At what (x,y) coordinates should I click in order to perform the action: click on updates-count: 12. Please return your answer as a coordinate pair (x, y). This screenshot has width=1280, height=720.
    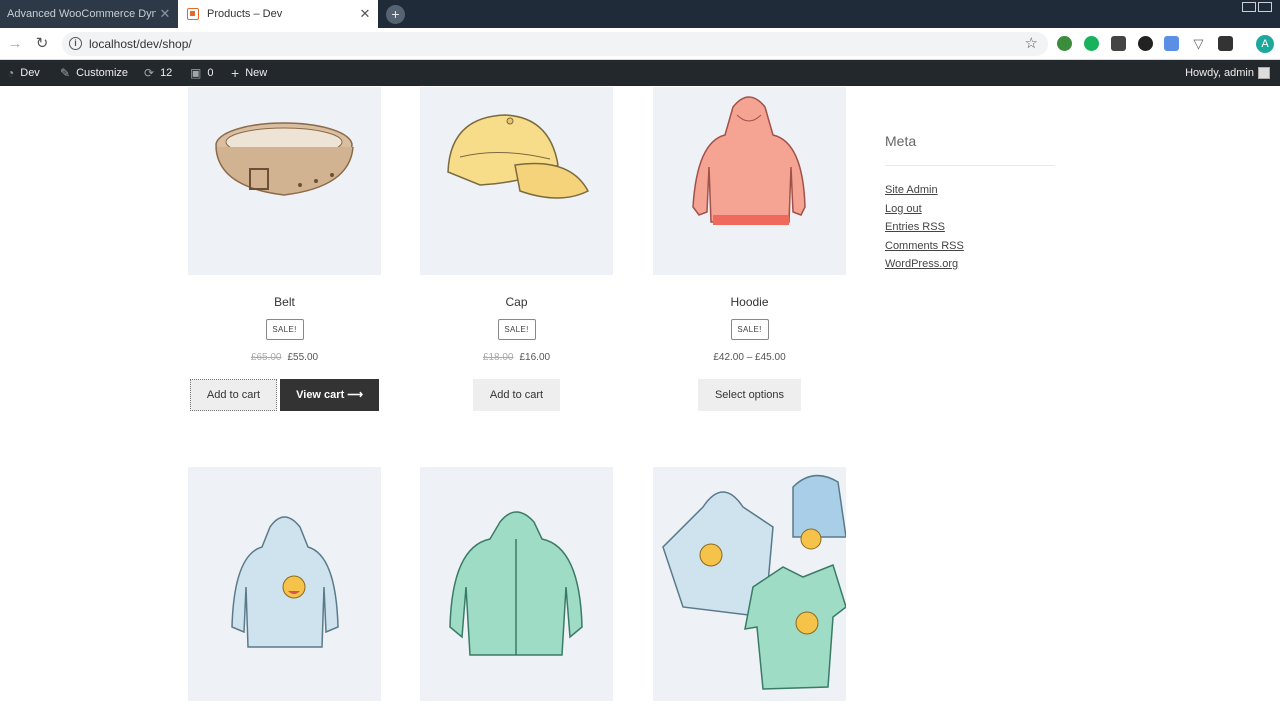
    Looking at the image, I should click on (166, 73).